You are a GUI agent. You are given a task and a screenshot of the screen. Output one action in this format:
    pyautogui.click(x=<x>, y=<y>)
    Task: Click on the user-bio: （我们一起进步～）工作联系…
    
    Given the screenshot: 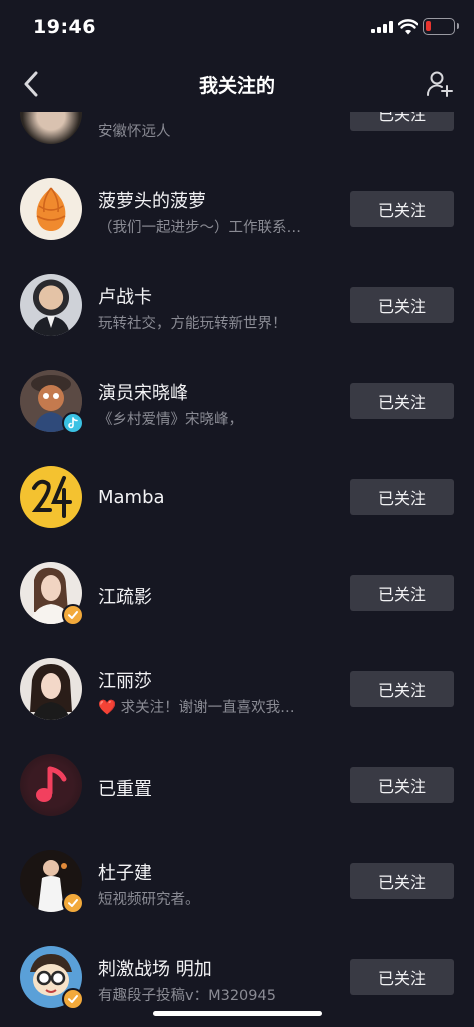 What is the action you would take?
    pyautogui.click(x=199, y=228)
    